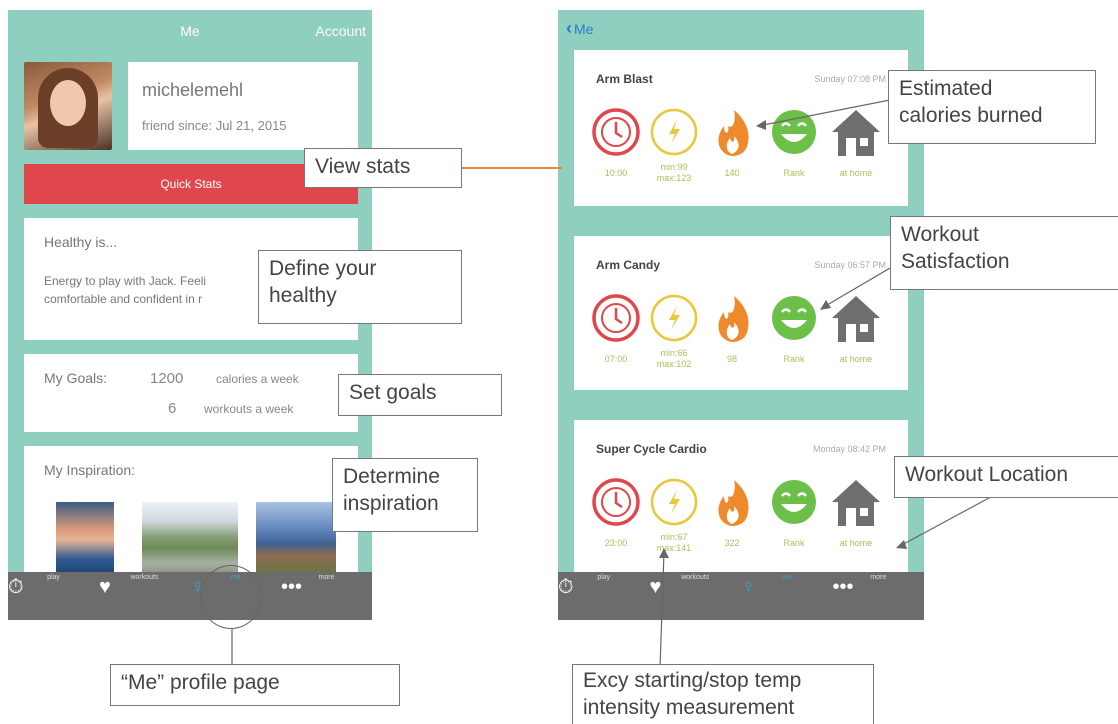  What do you see at coordinates (1004, 253) in the screenshot?
I see `callout-workout-satisfaction: Workout Satisfaction` at bounding box center [1004, 253].